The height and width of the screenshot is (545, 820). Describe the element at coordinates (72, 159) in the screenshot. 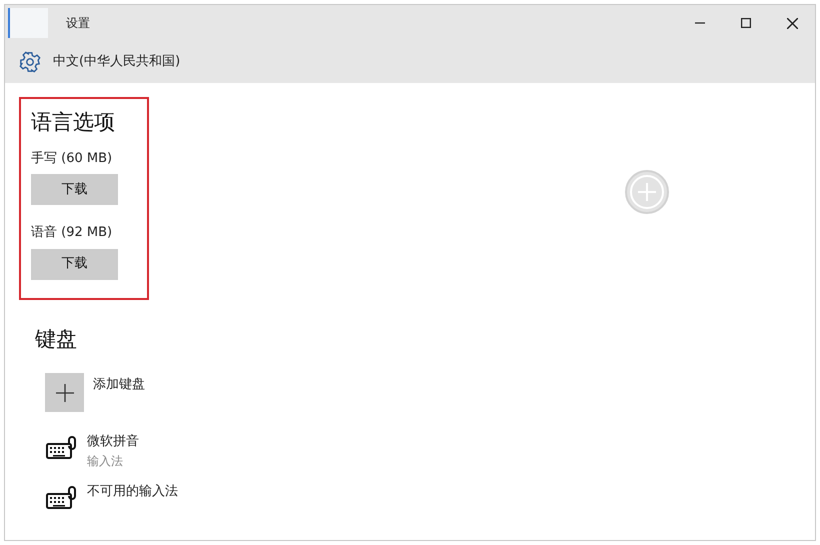

I see `option-label: 手写 (60 MB)` at that location.